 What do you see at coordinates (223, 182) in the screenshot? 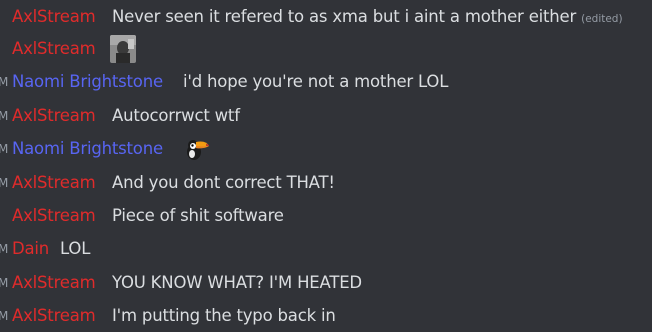
I see `message-text: And you dont correct THAT!` at bounding box center [223, 182].